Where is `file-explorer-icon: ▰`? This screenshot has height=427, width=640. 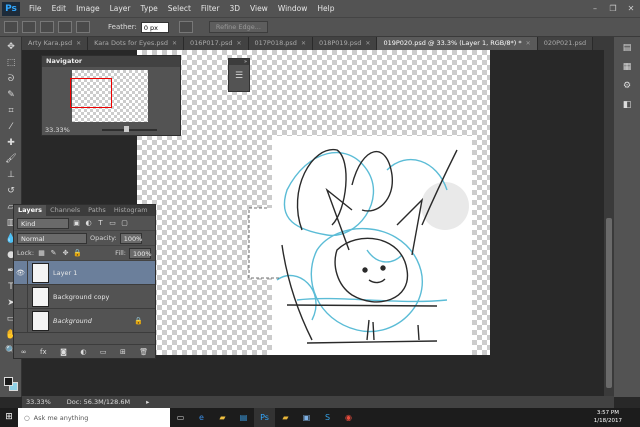
file-explorer-icon: ▰ is located at coordinates (222, 417).